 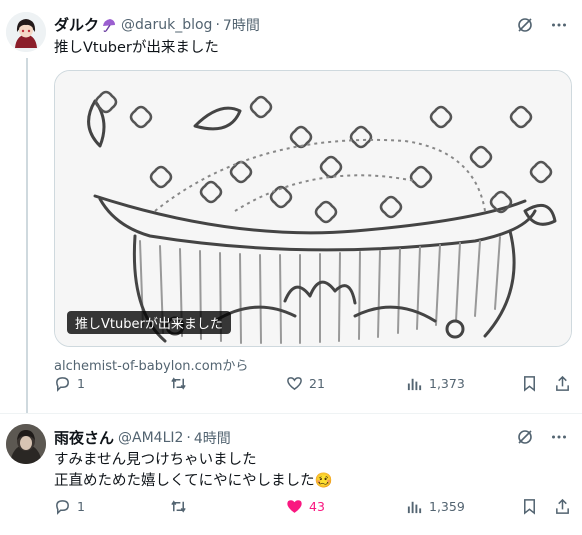 What do you see at coordinates (166, 25) in the screenshot?
I see `user-handle: @daruk_blog` at bounding box center [166, 25].